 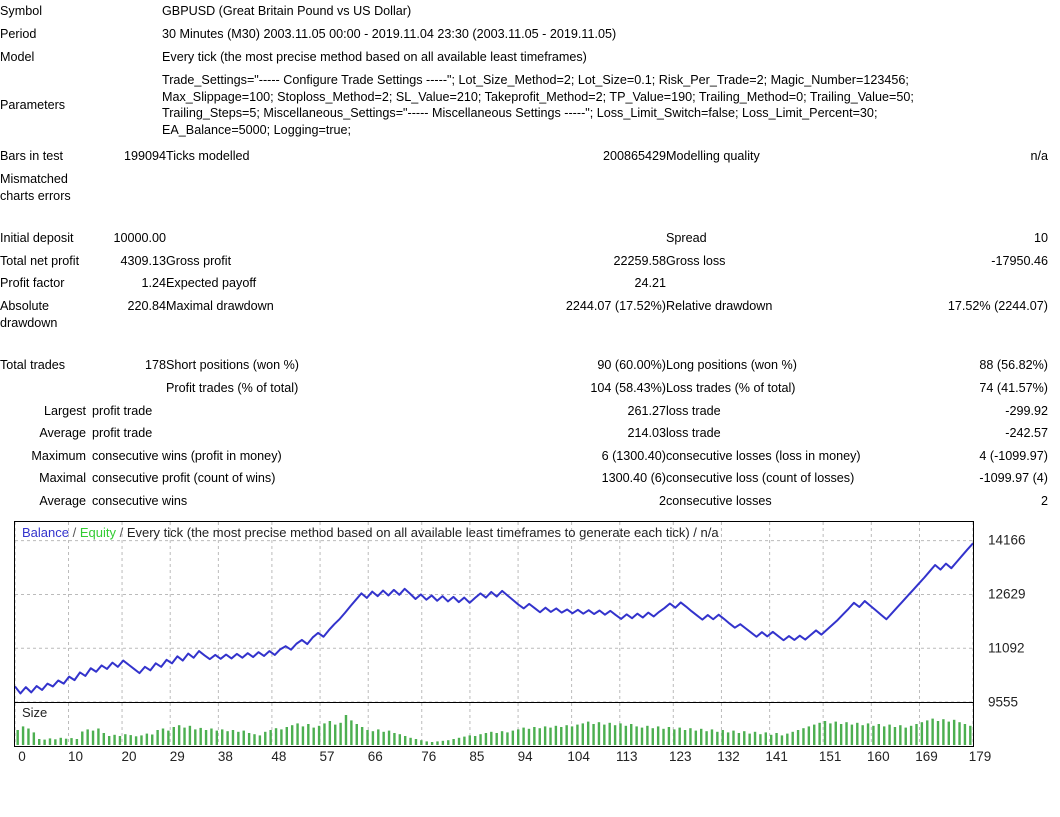 What do you see at coordinates (639, 260) in the screenshot?
I see `gross-profit-value: 22259.58` at bounding box center [639, 260].